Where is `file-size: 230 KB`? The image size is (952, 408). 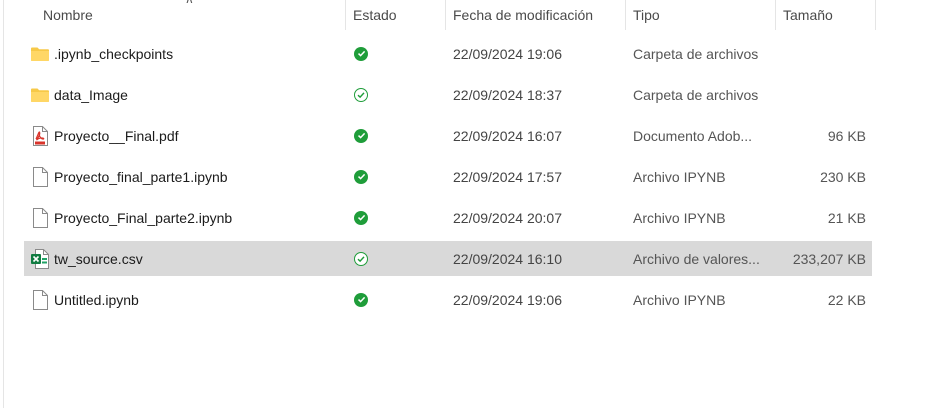 file-size: 230 KB is located at coordinates (843, 176).